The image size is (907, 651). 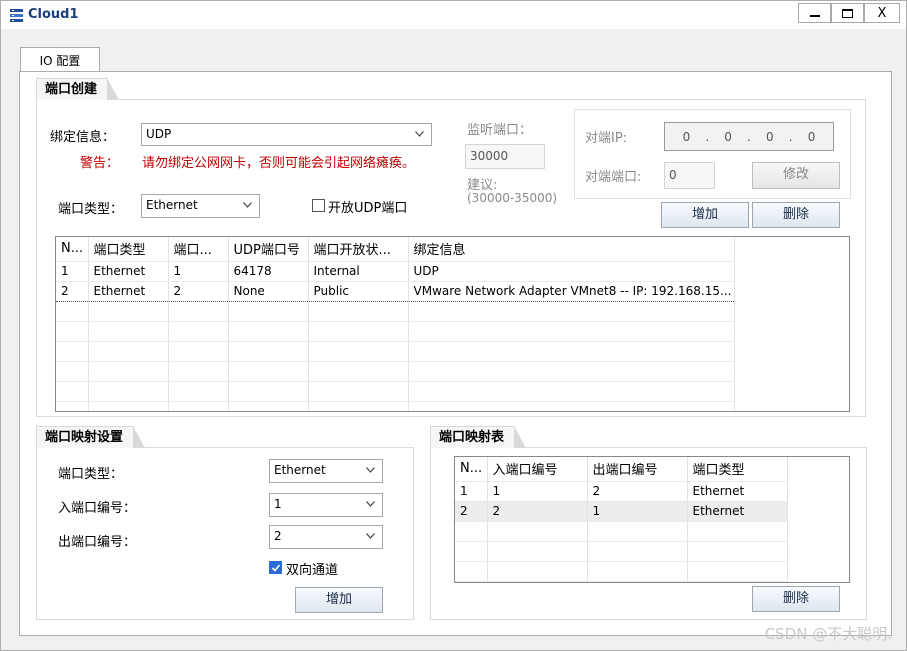 I want to click on minimize-button, so click(x=814, y=13).